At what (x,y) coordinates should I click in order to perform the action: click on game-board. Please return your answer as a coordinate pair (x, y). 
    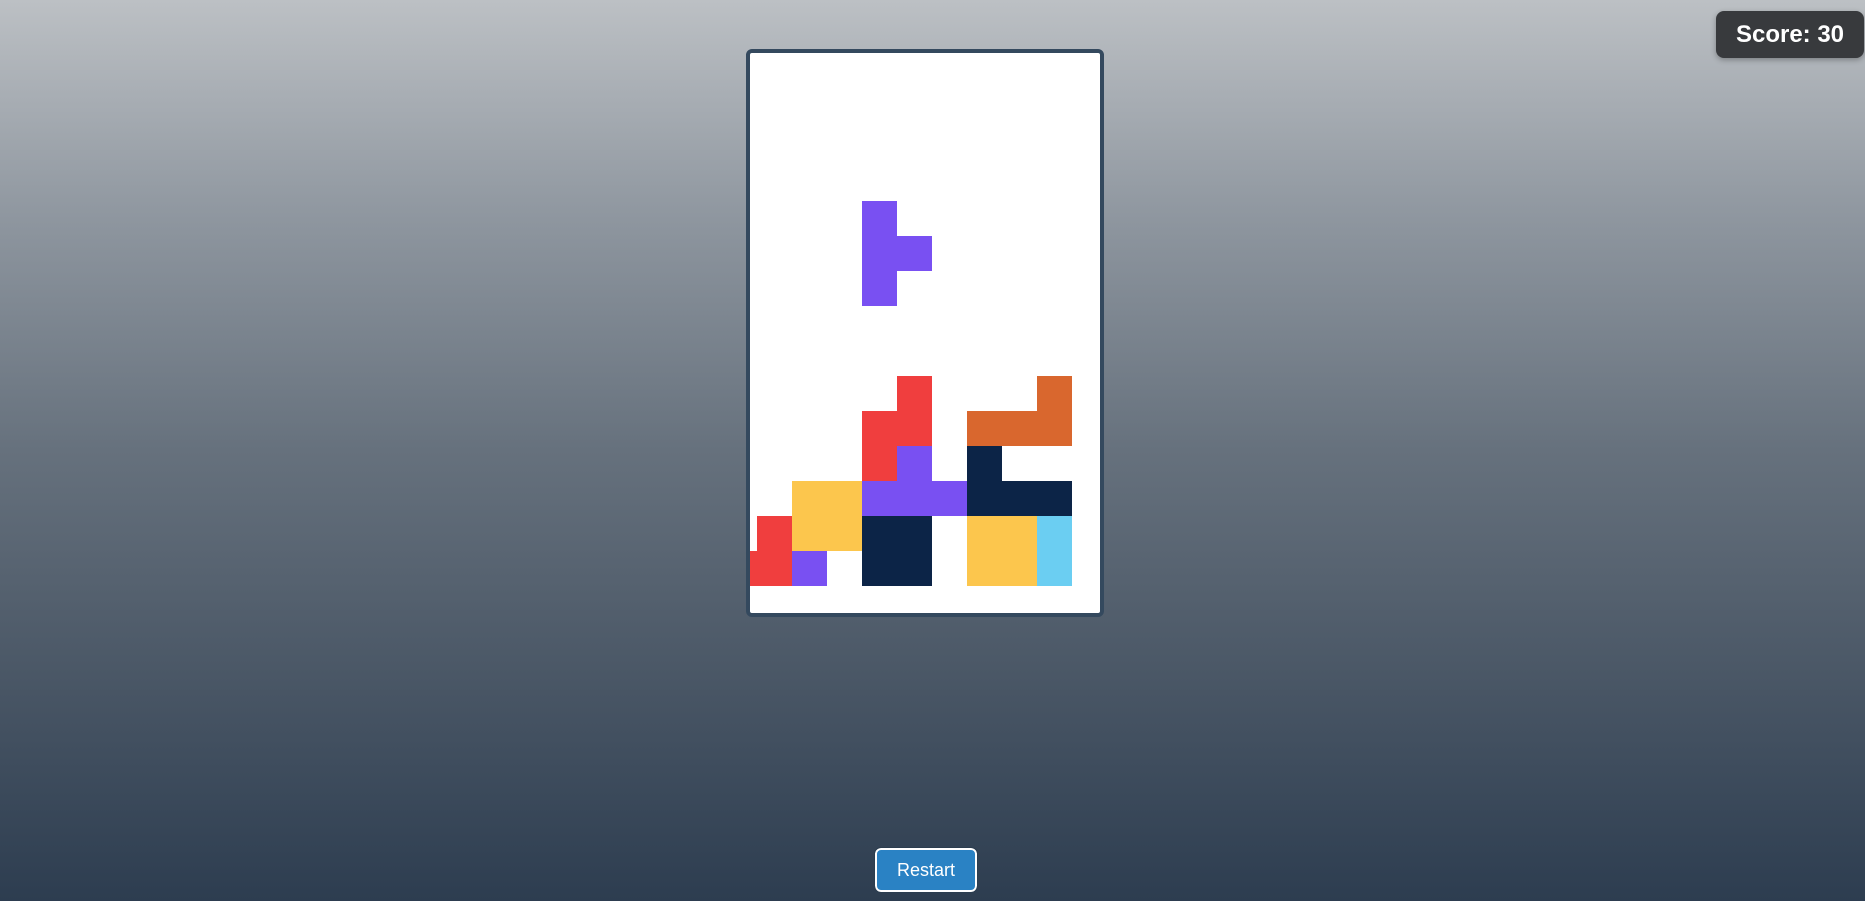
    Looking at the image, I should click on (925, 333).